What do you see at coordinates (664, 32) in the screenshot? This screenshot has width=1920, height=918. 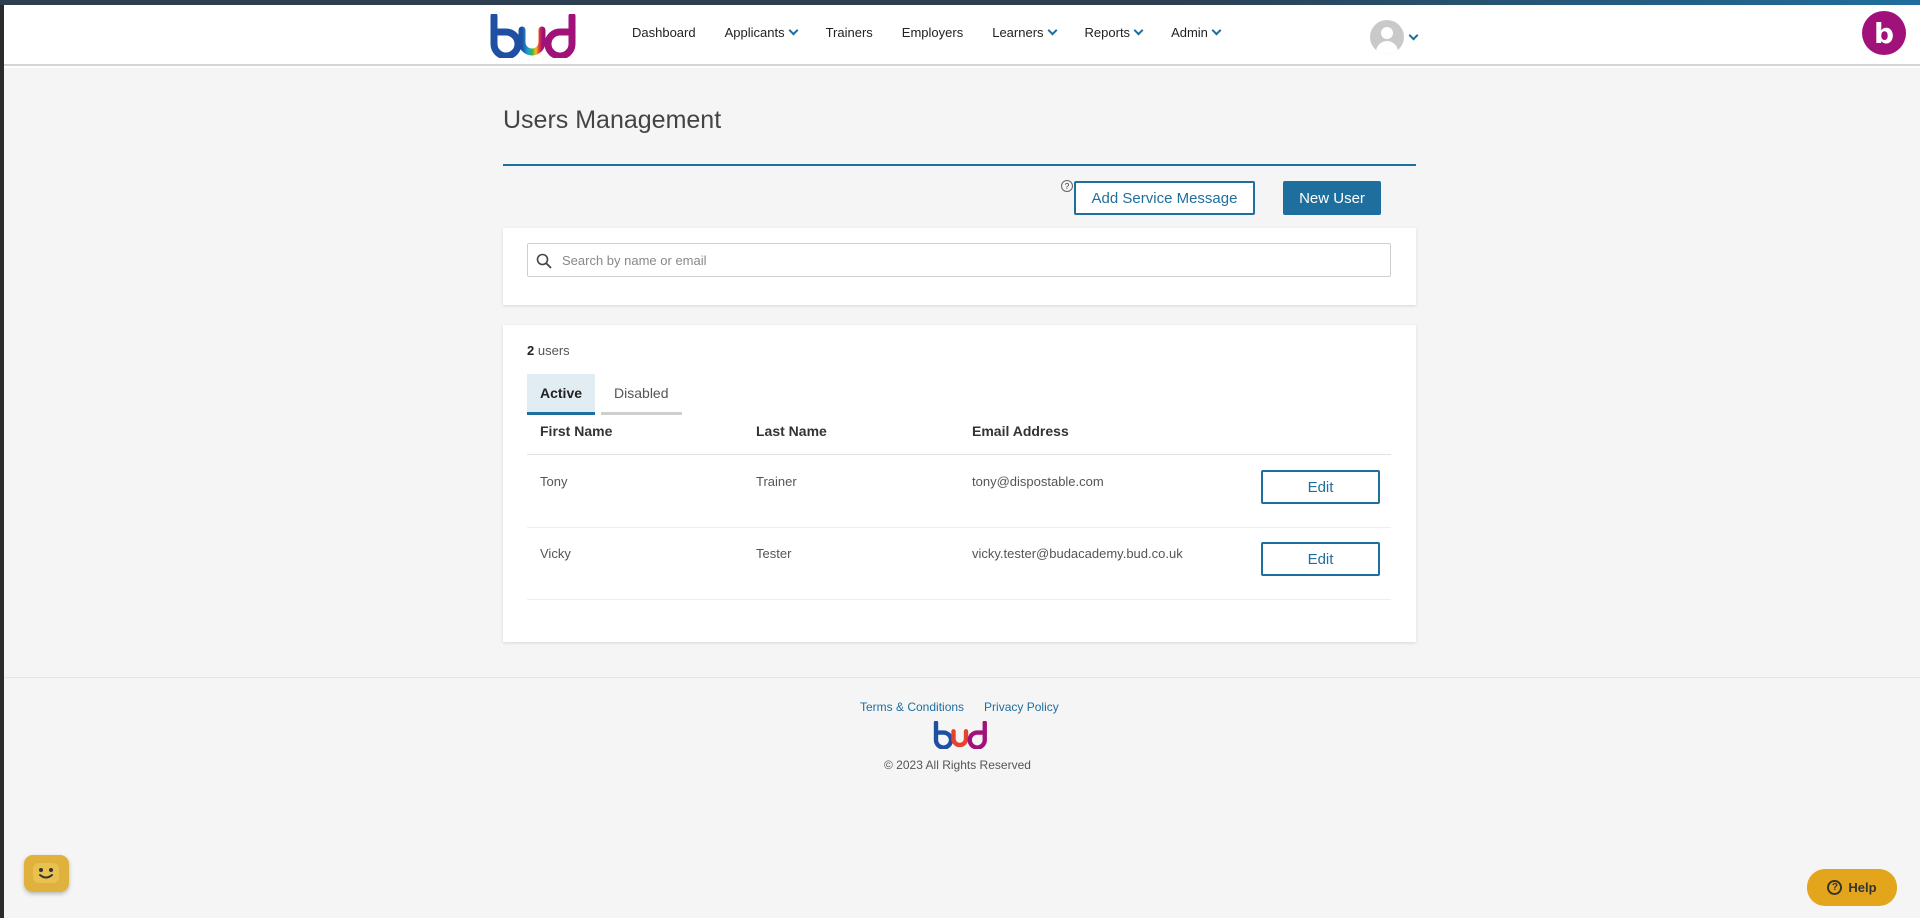 I see `nav-dashboard: Dashboard` at bounding box center [664, 32].